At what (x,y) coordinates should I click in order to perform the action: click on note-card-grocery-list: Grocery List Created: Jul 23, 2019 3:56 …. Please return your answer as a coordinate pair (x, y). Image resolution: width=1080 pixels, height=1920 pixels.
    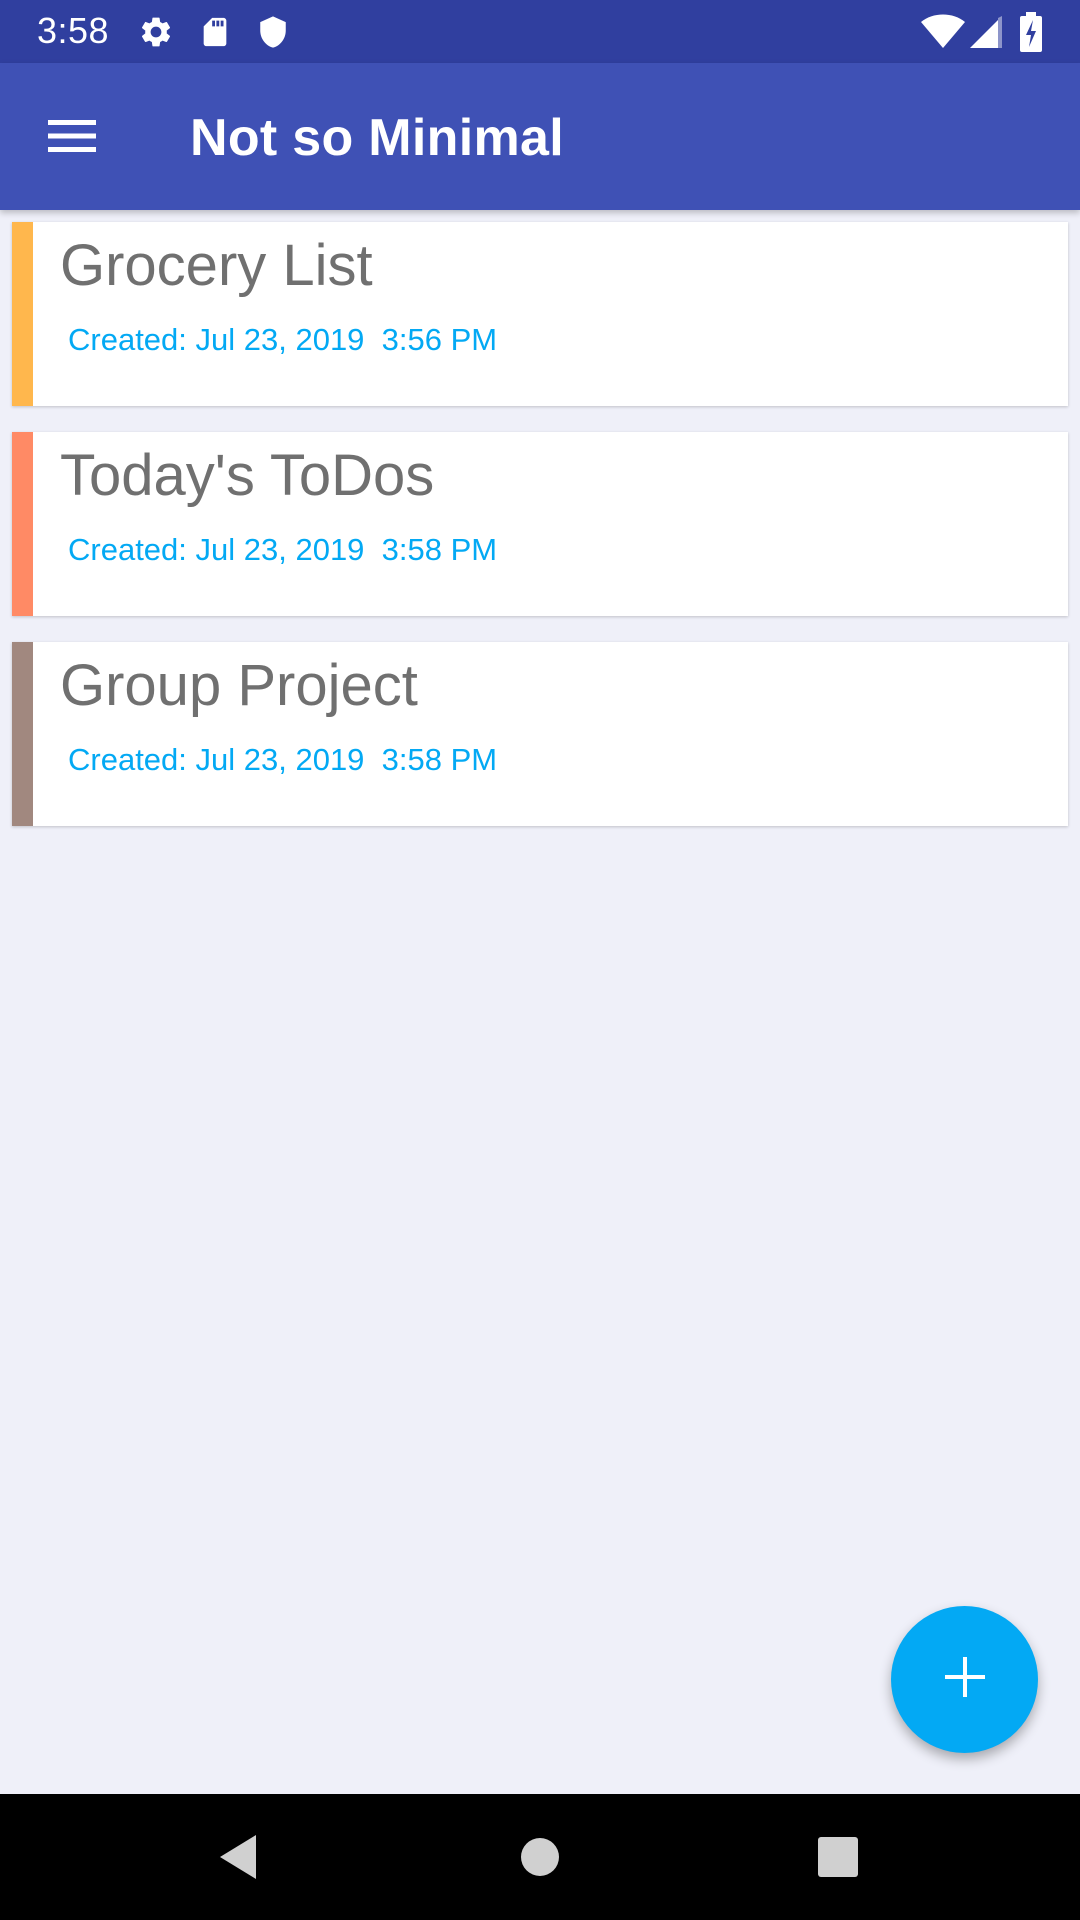
    Looking at the image, I should click on (540, 314).